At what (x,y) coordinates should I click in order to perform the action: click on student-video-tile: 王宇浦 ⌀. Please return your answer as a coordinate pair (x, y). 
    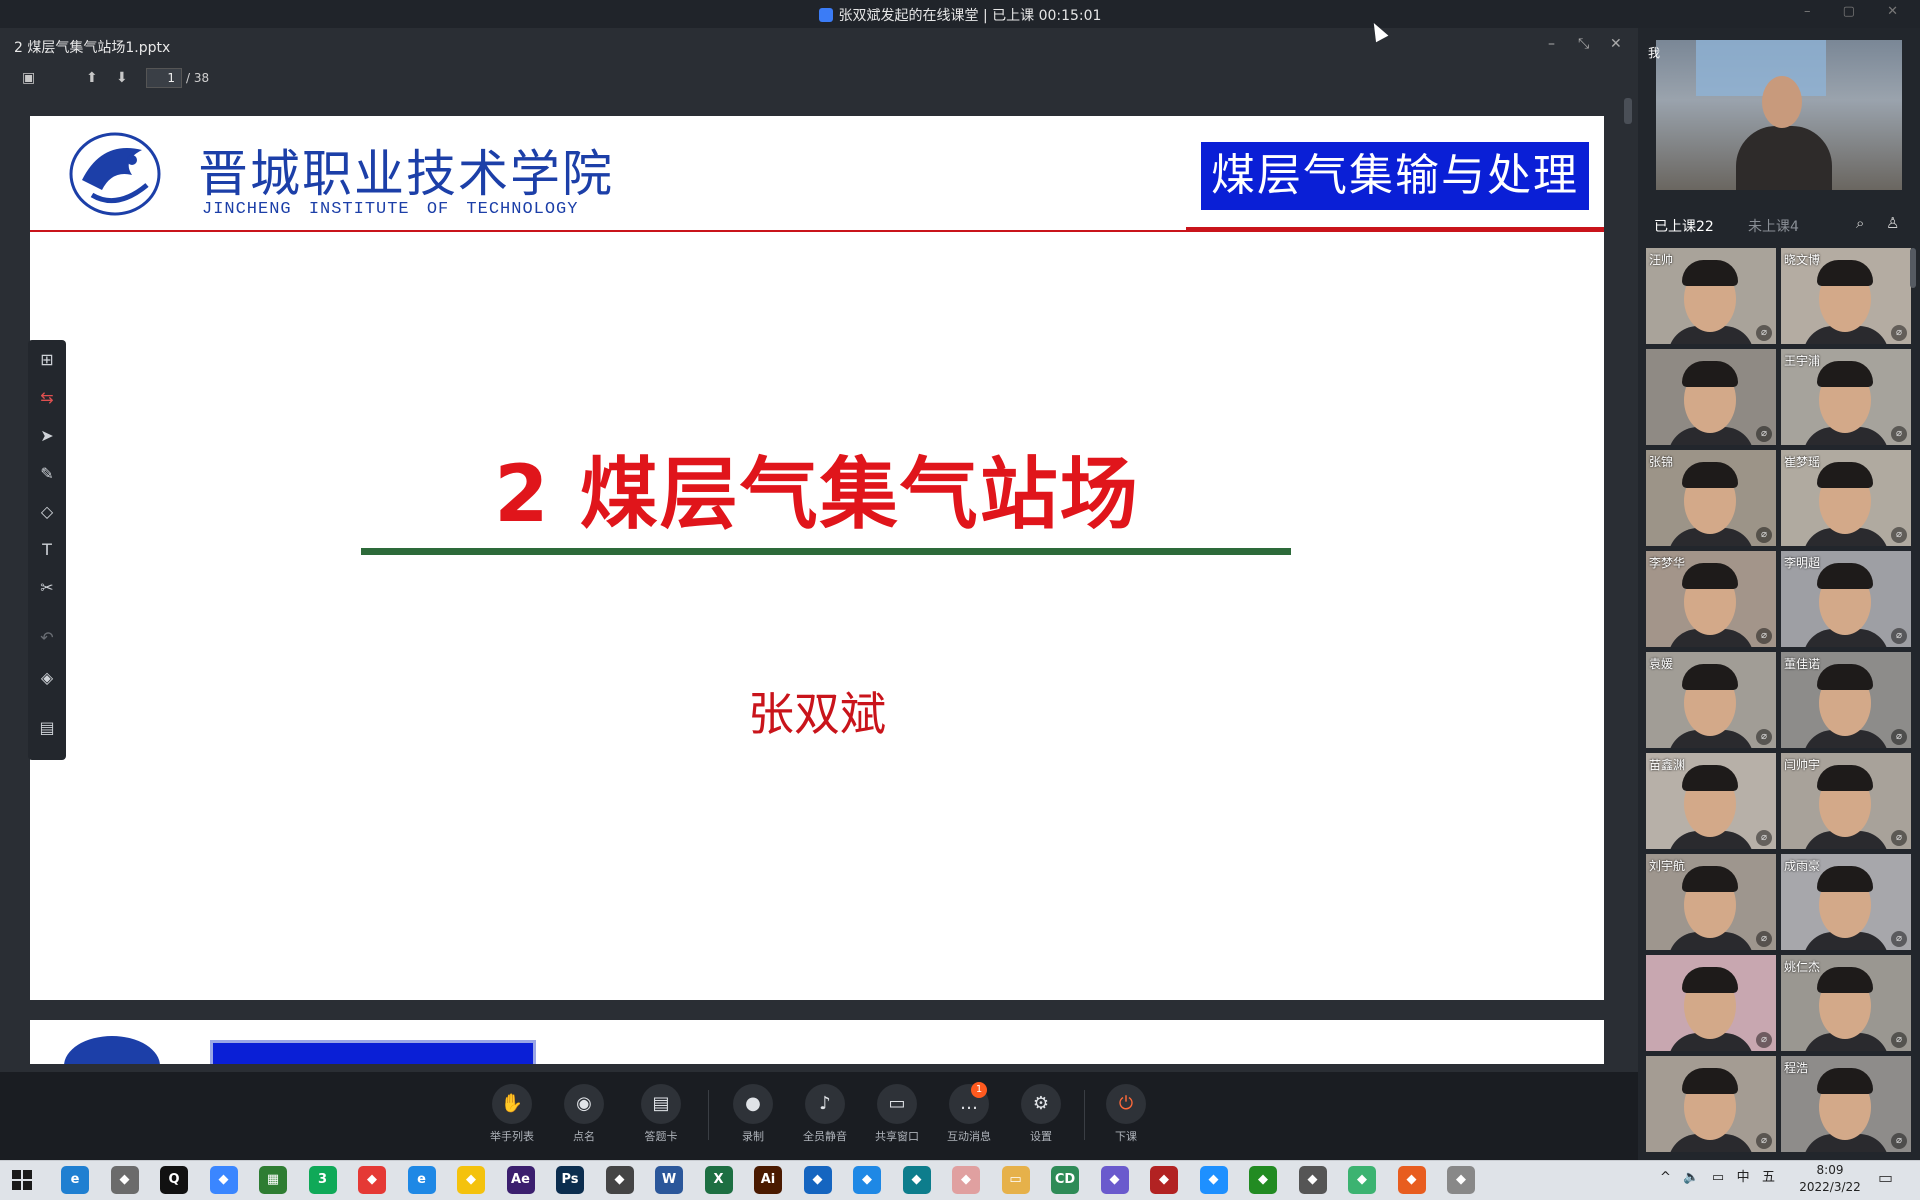
    Looking at the image, I should click on (1846, 397).